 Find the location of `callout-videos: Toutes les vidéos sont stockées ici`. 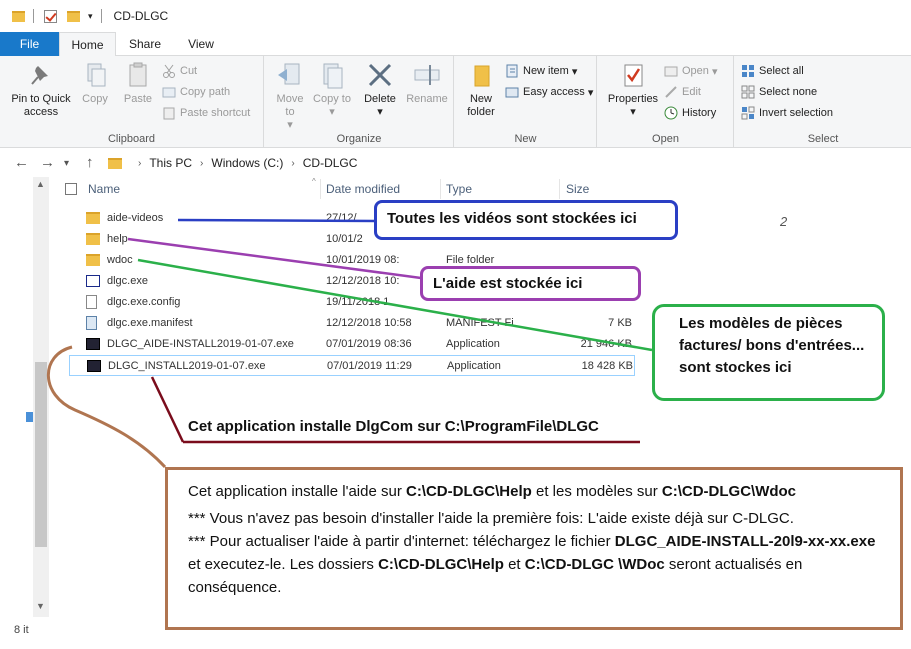

callout-videos: Toutes les vidéos sont stockées ici is located at coordinates (526, 220).